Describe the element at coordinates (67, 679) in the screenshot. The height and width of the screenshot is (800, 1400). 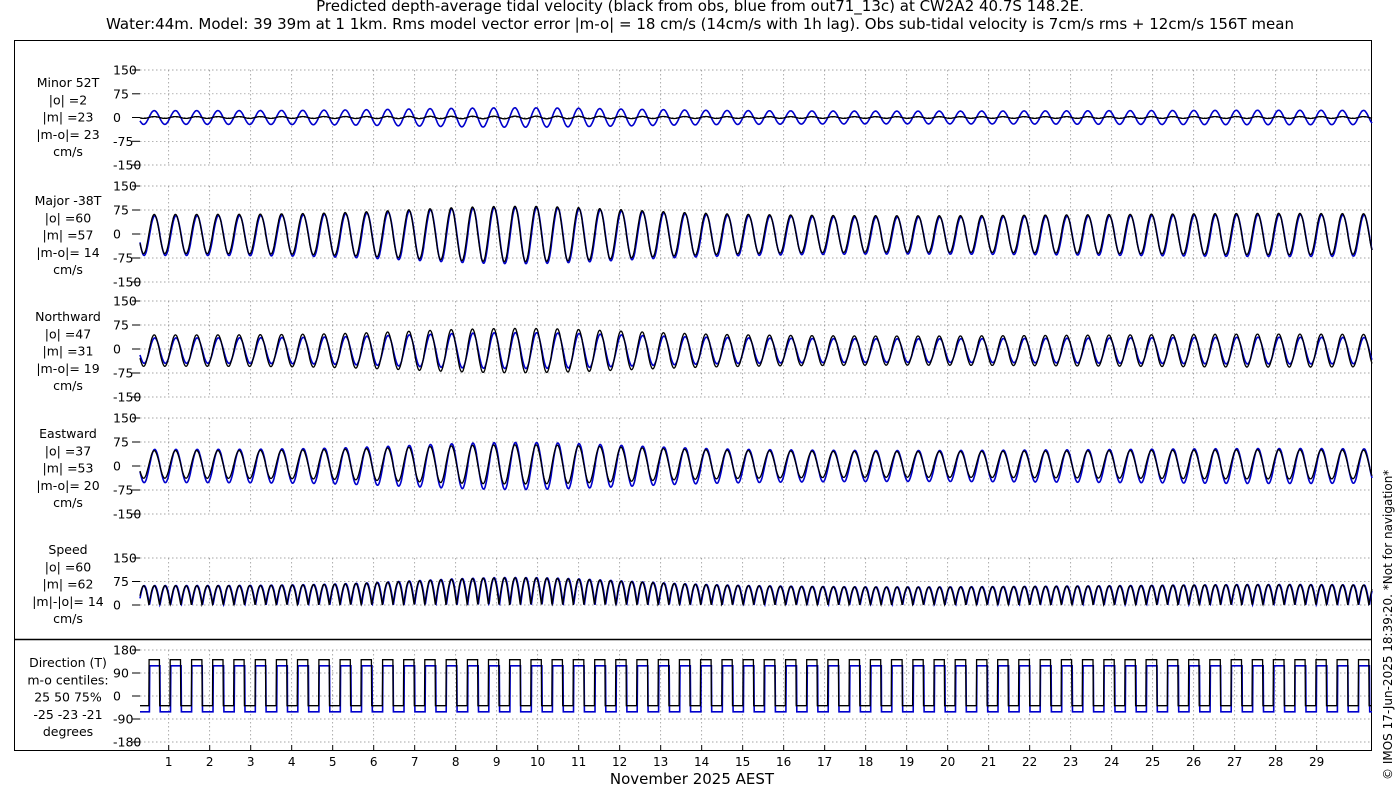
I see `panel-label: m-o centiles:` at that location.